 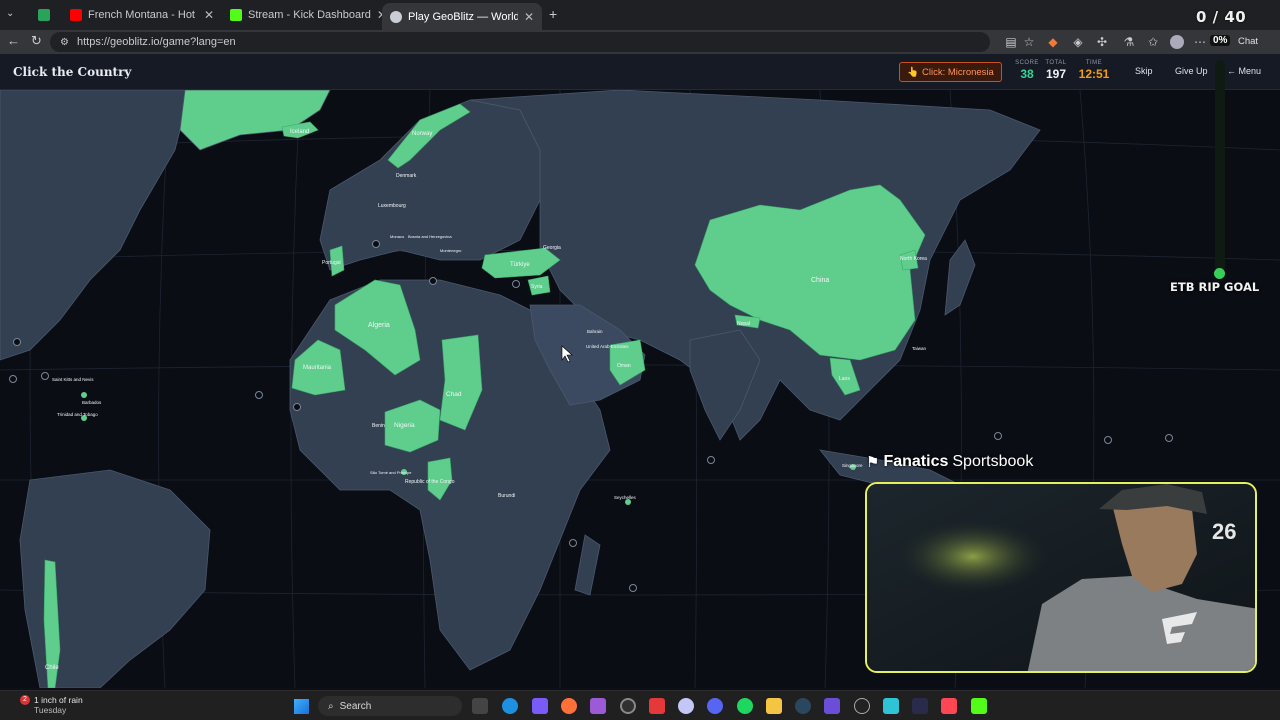 What do you see at coordinates (916, 461) in the screenshot?
I see `brand-name-bold: Fanatics` at bounding box center [916, 461].